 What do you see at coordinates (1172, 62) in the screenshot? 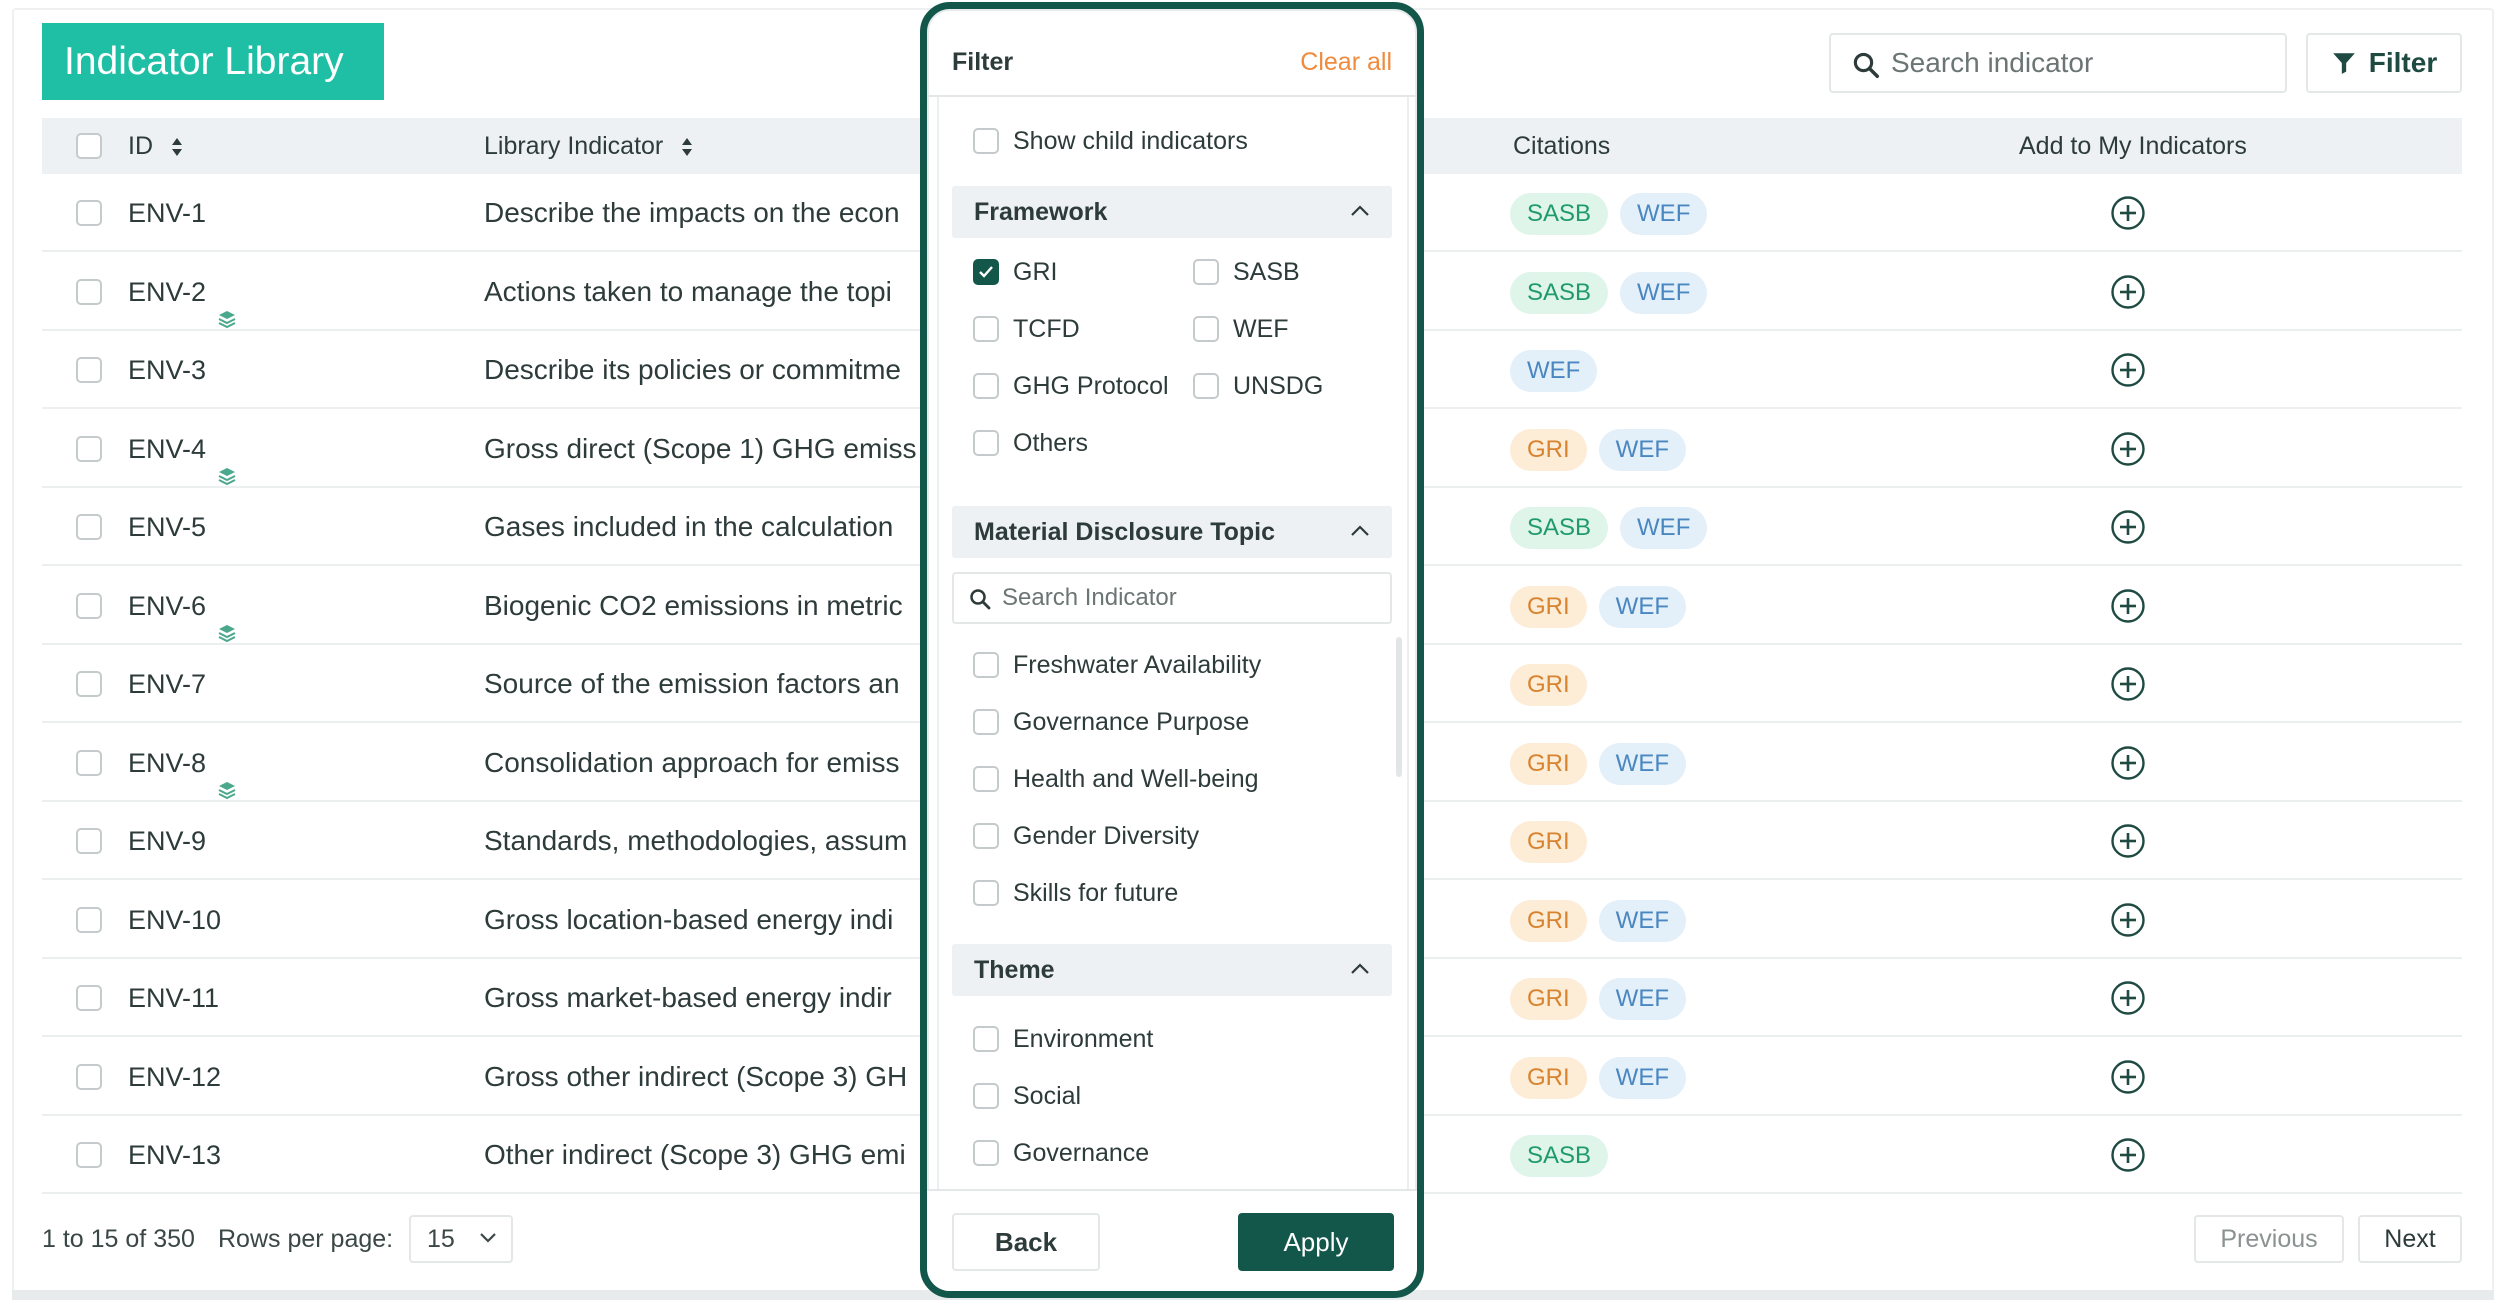
I see `filter-panel-header: Filter Clear all` at bounding box center [1172, 62].